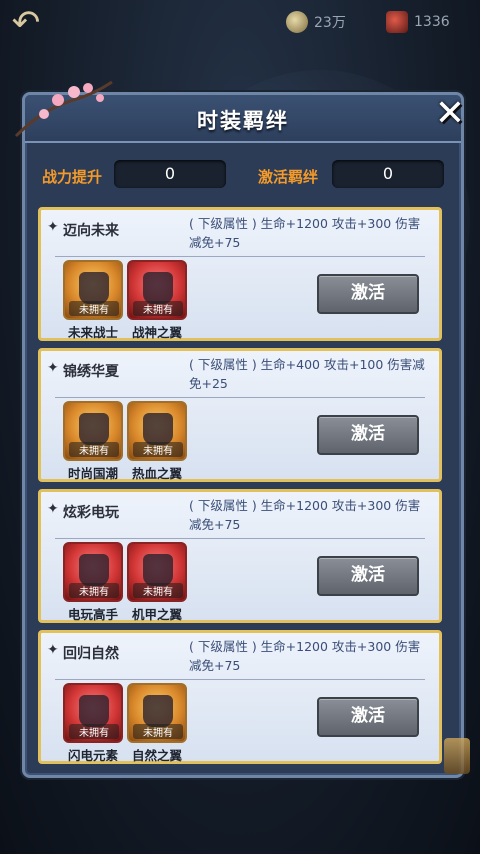  What do you see at coordinates (63, 109) in the screenshot?
I see `cherry-blossom-decoration` at bounding box center [63, 109].